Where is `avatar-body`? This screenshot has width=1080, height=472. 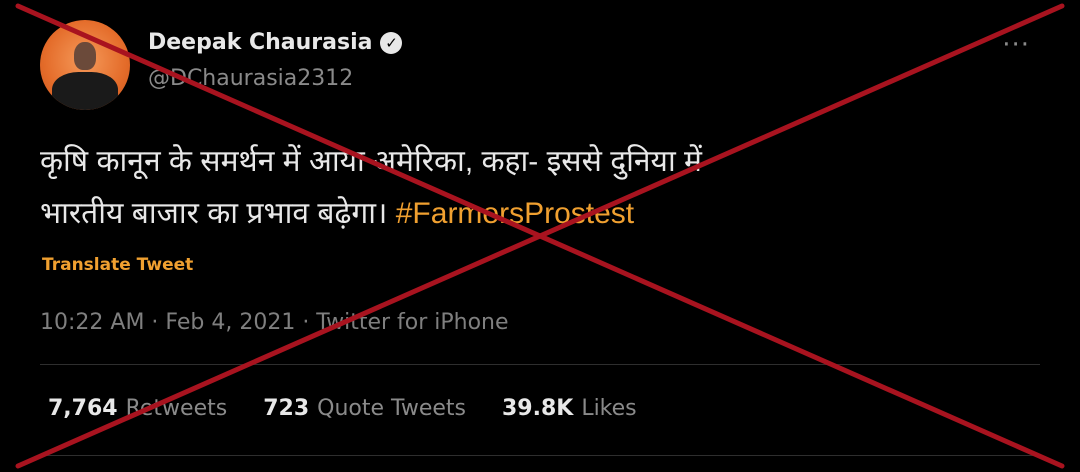 avatar-body is located at coordinates (85, 91).